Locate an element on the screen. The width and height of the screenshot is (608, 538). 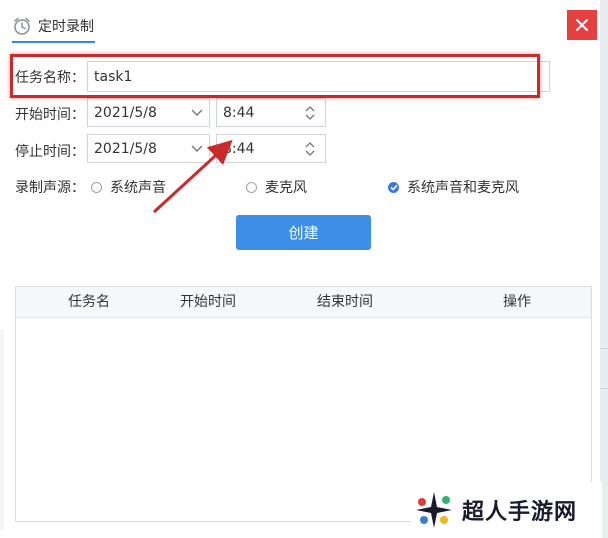
start-time-input: 8:44 is located at coordinates (271, 112).